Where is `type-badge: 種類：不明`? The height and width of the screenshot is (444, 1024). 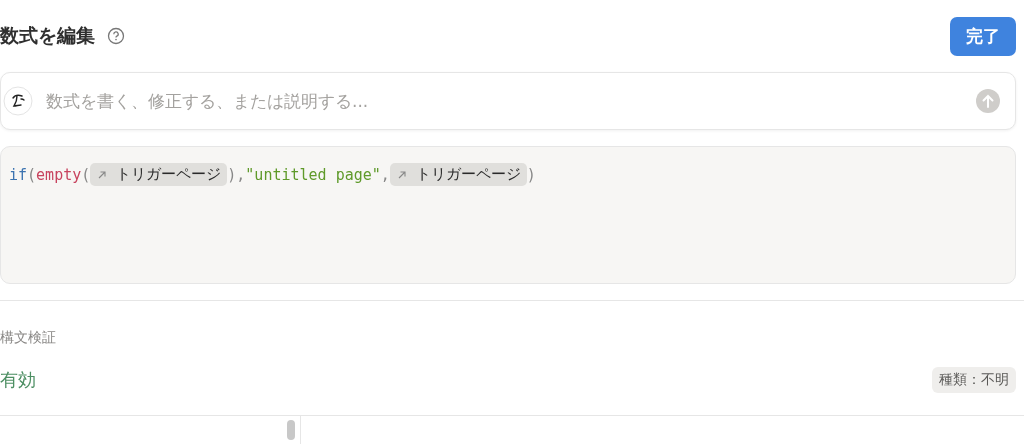 type-badge: 種類：不明 is located at coordinates (974, 380).